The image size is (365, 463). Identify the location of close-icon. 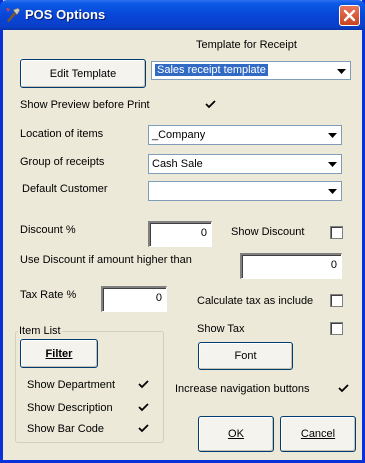
(349, 15).